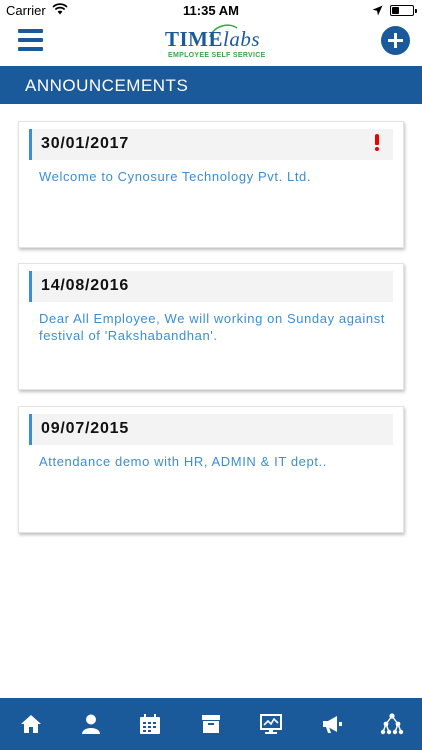 This screenshot has width=422, height=750. I want to click on megaphone-icon, so click(332, 724).